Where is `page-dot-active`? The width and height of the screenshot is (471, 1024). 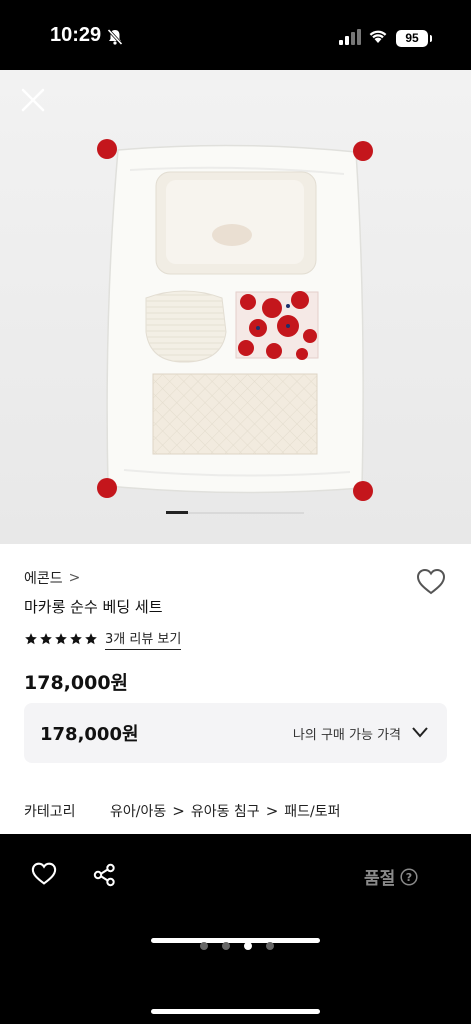 page-dot-active is located at coordinates (248, 946).